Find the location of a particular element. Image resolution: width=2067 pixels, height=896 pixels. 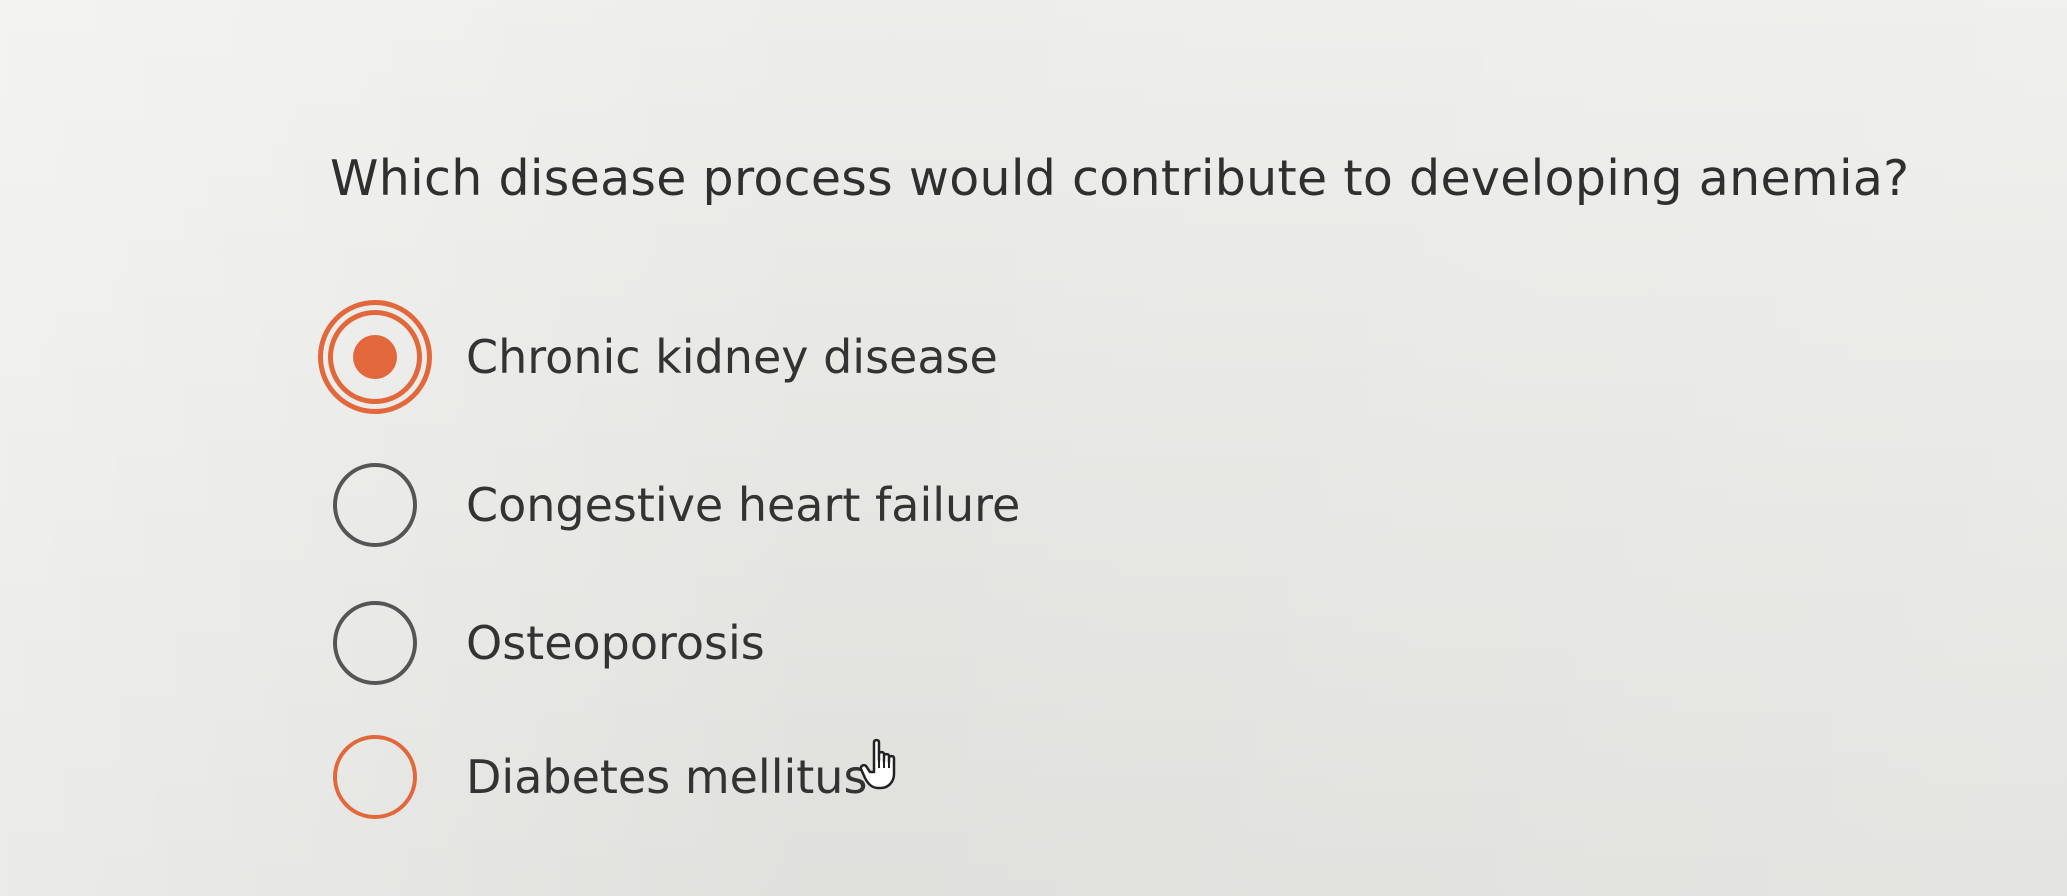

radio-button-hover is located at coordinates (375, 777).